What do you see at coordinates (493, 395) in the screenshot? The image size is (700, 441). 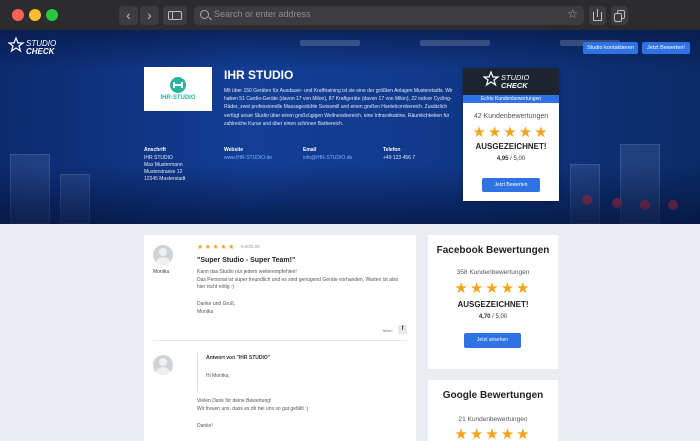 I see `google-ratings-title: Google Bewertungen` at bounding box center [493, 395].